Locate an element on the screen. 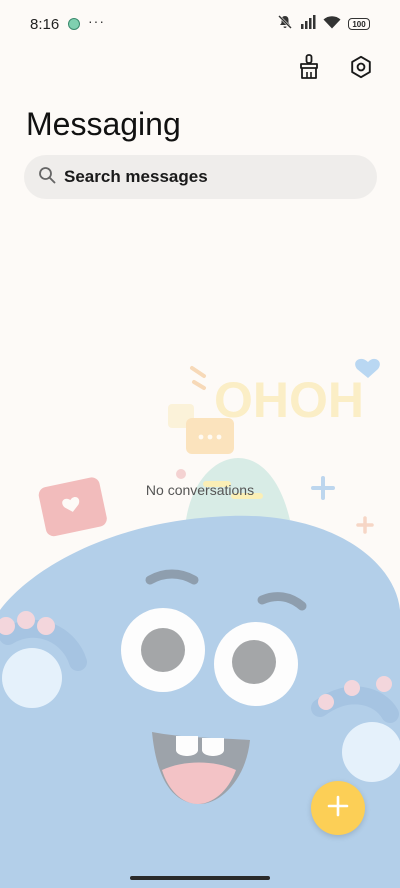 This screenshot has width=400, height=888. page-title: Messaging is located at coordinates (103, 124).